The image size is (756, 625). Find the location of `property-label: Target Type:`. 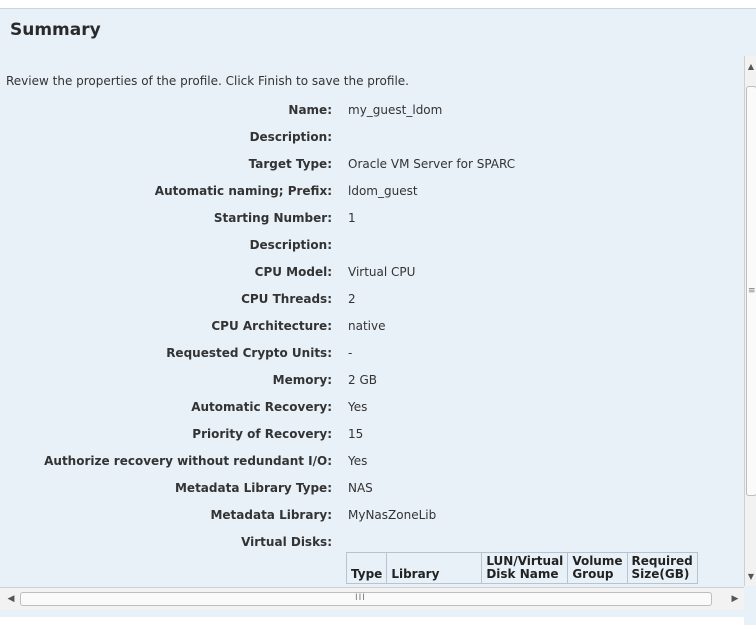

property-label: Target Type: is located at coordinates (290, 164).